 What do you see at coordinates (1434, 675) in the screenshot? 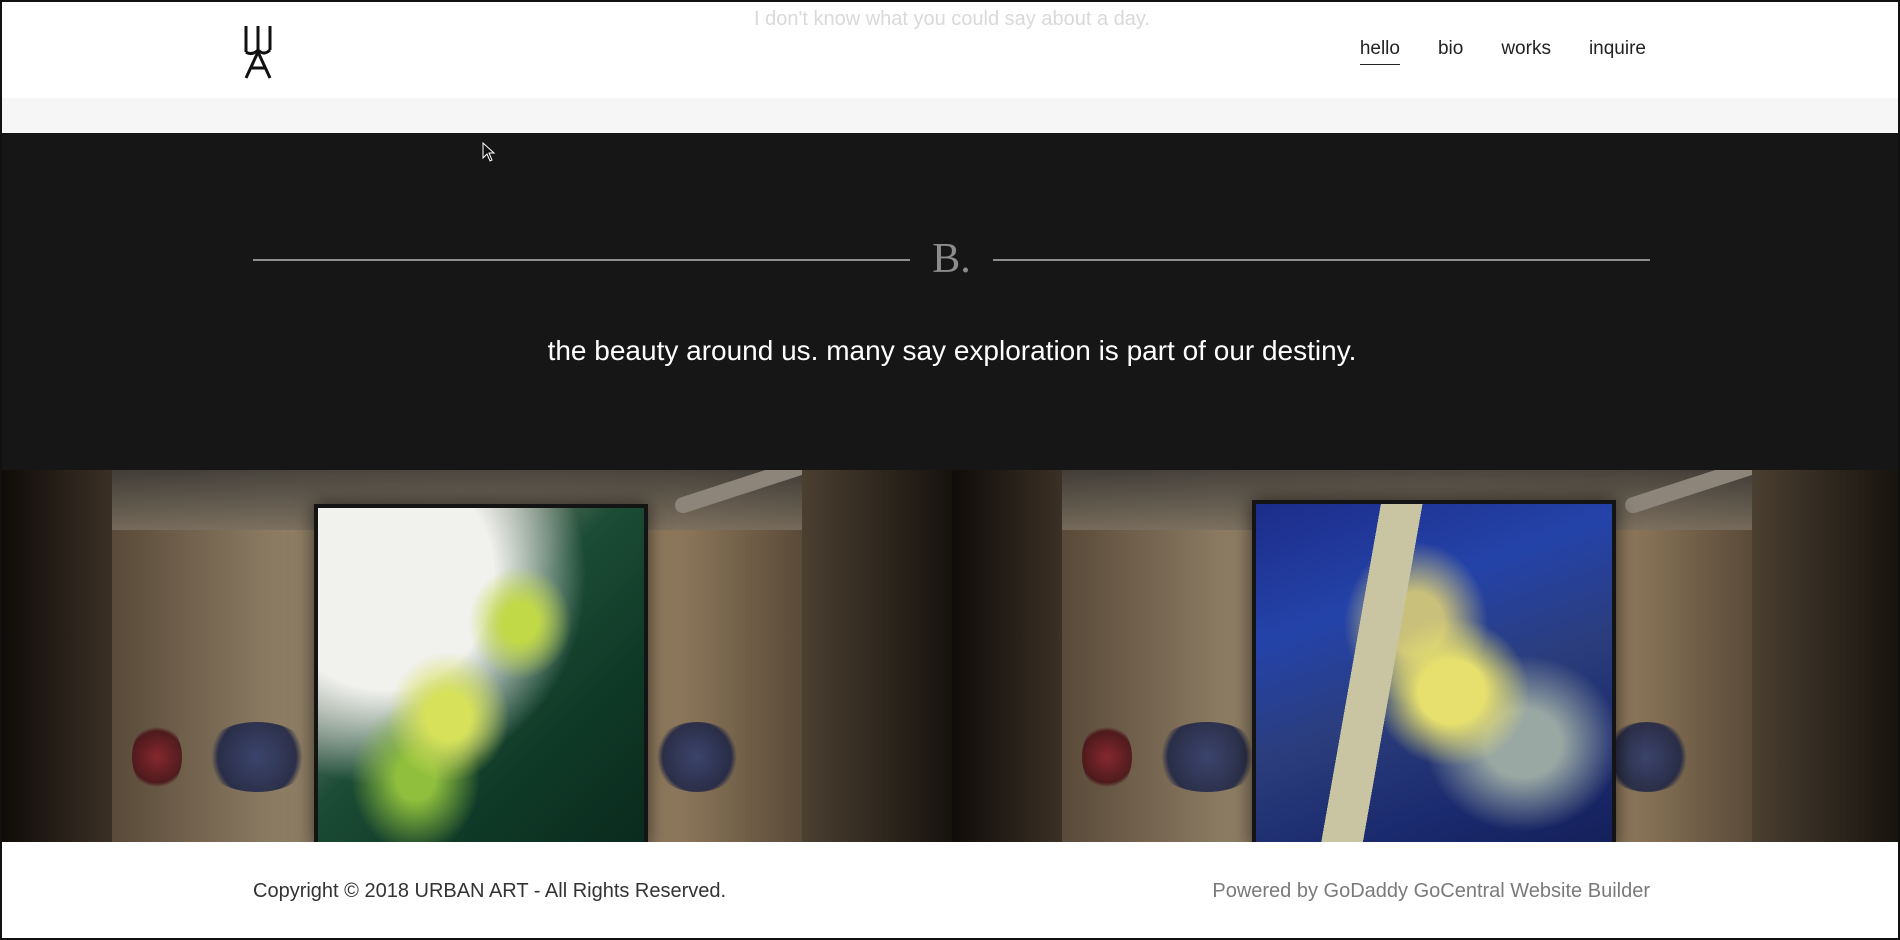
I see `blue-abstract-painting` at bounding box center [1434, 675].